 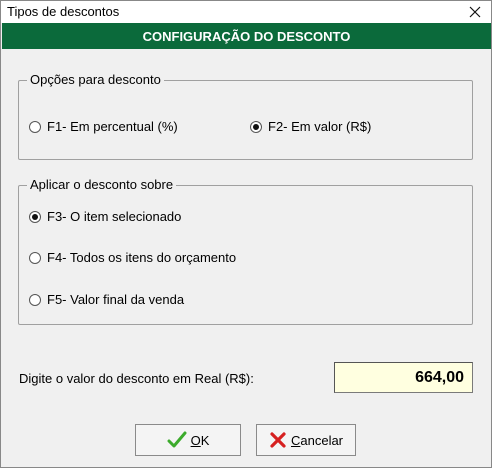 I want to click on radio-todos-itens: F4- Todos os itens do orçamento, so click(x=132, y=257).